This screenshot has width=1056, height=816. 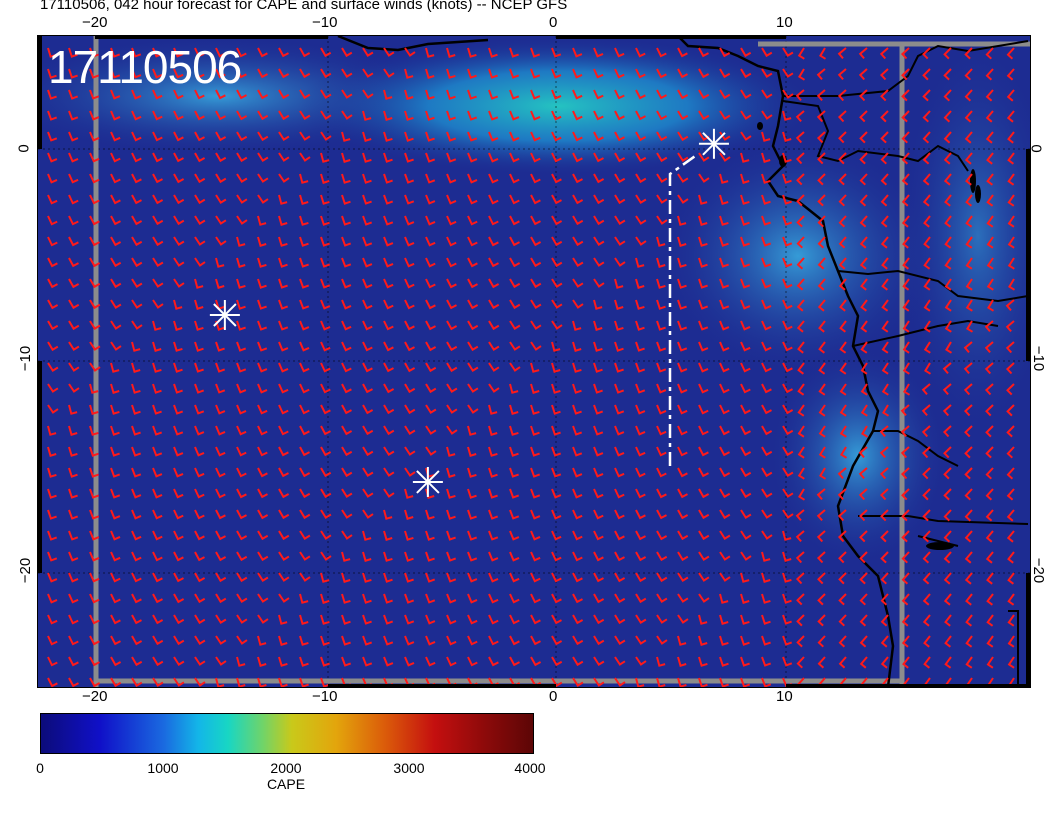 What do you see at coordinates (1039, 570) in the screenshot?
I see `y-tick-label-right: −20` at bounding box center [1039, 570].